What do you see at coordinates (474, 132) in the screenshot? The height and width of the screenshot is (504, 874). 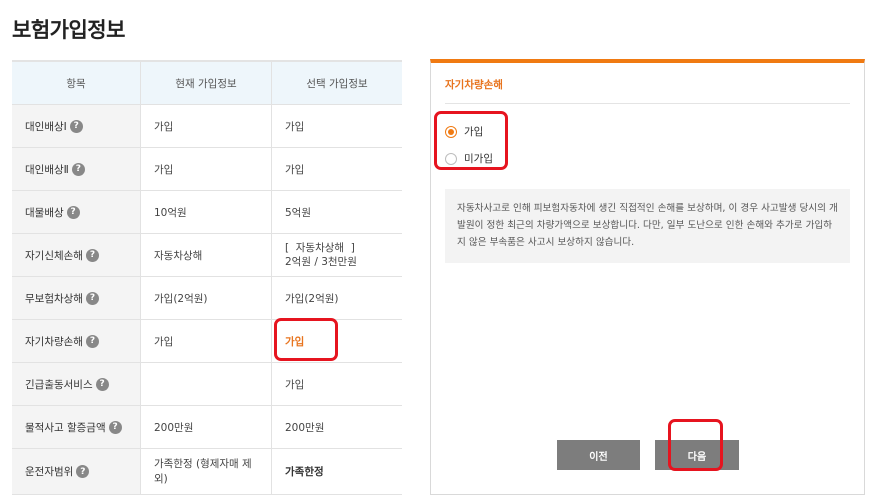 I see `option-label: 가입` at bounding box center [474, 132].